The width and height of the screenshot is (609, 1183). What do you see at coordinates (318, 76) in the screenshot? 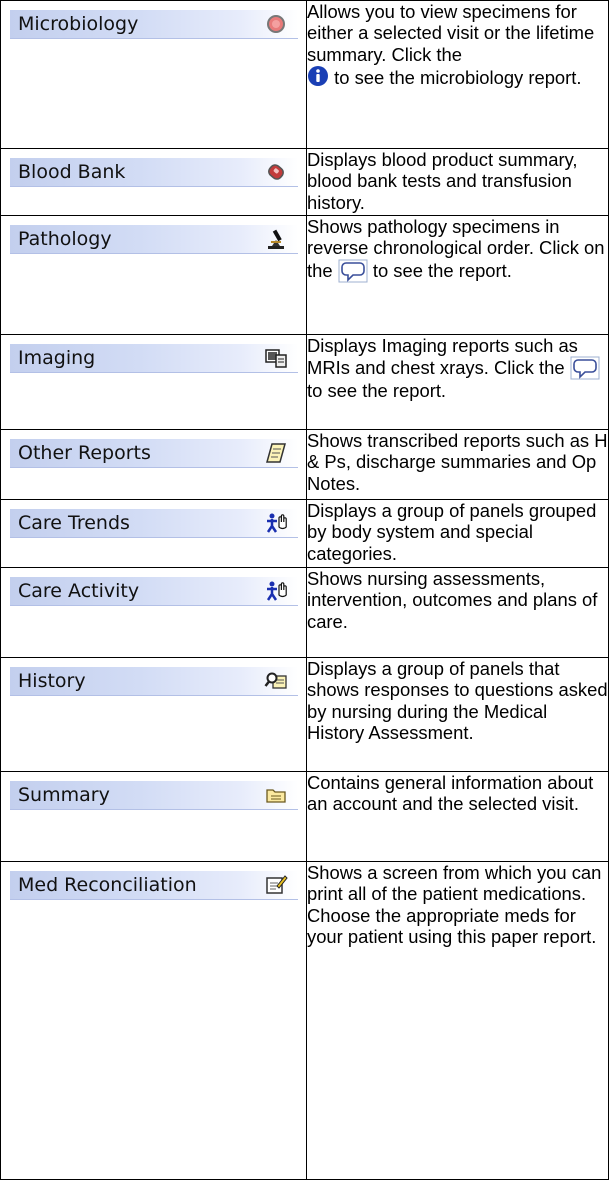
I see `info-icon` at bounding box center [318, 76].